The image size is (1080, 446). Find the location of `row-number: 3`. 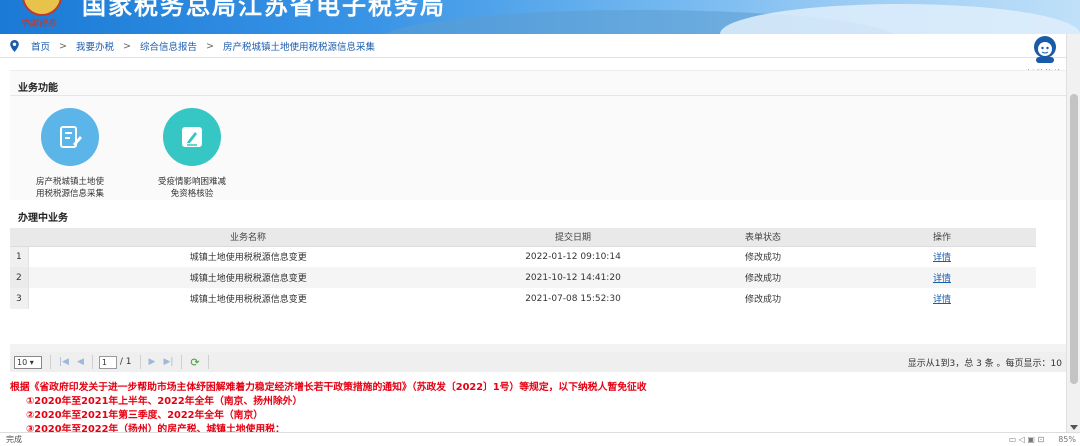

row-number: 3 is located at coordinates (19, 298).